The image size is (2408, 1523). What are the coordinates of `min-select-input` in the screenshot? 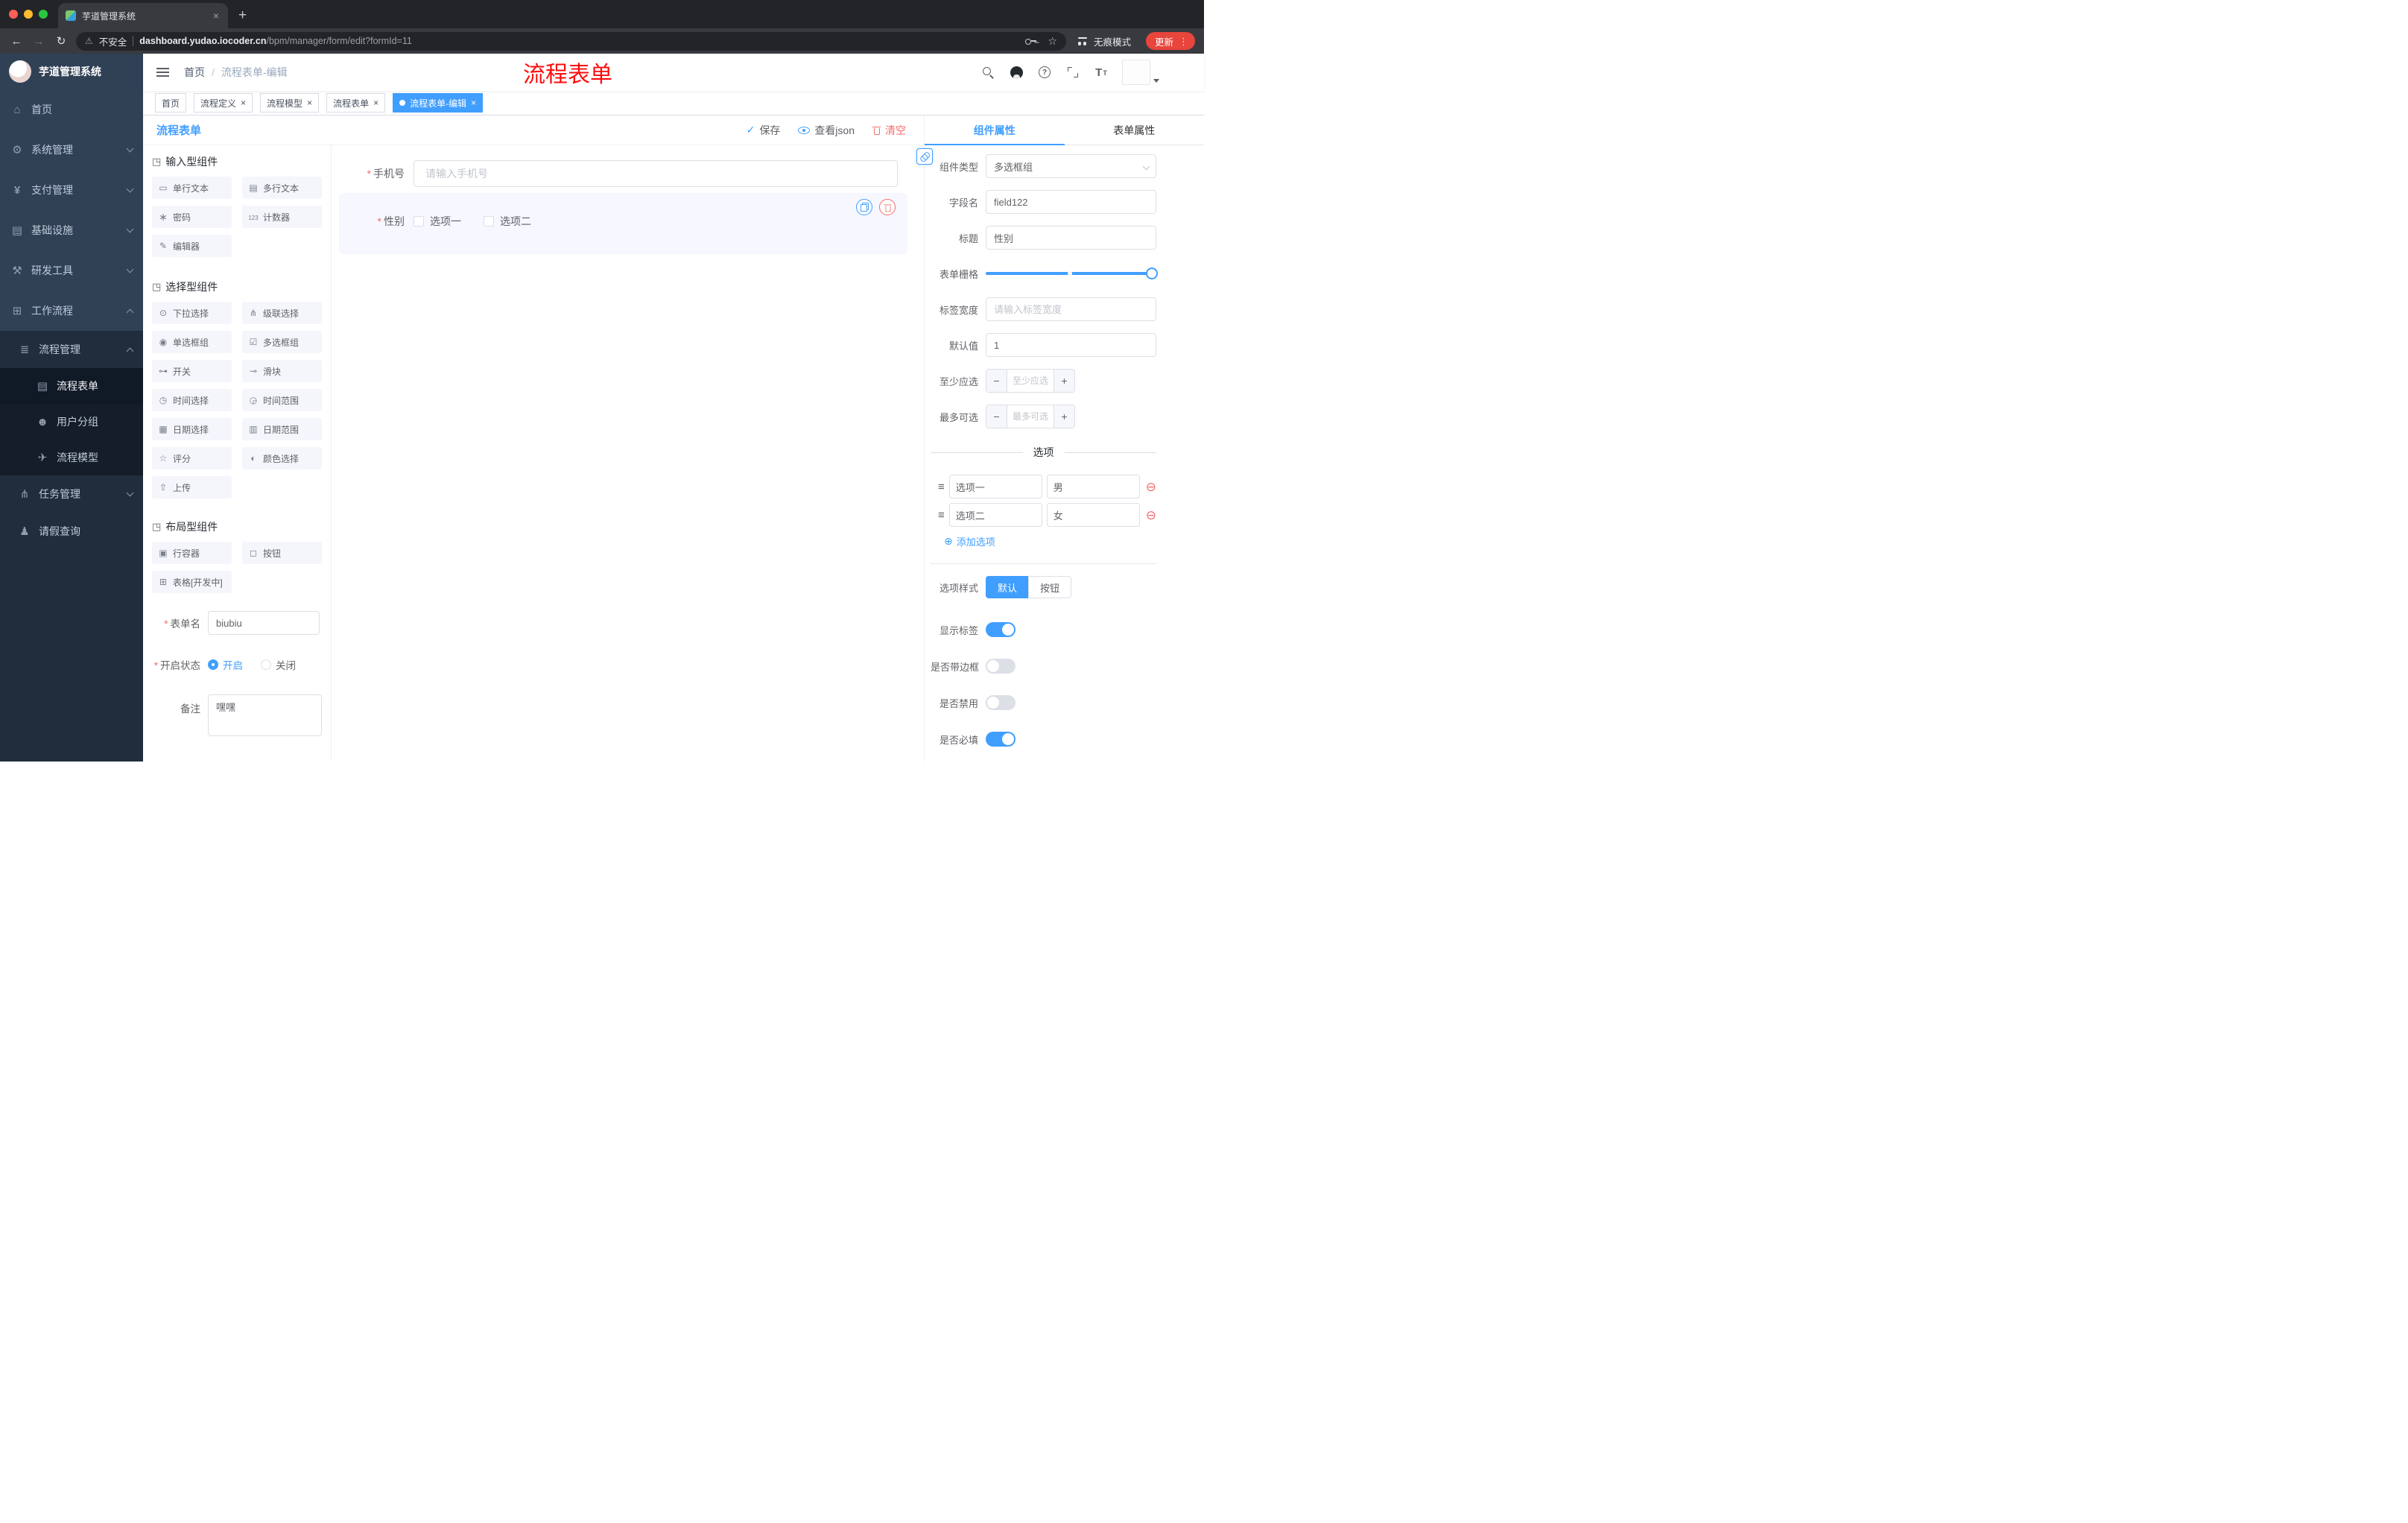 It's located at (1030, 381).